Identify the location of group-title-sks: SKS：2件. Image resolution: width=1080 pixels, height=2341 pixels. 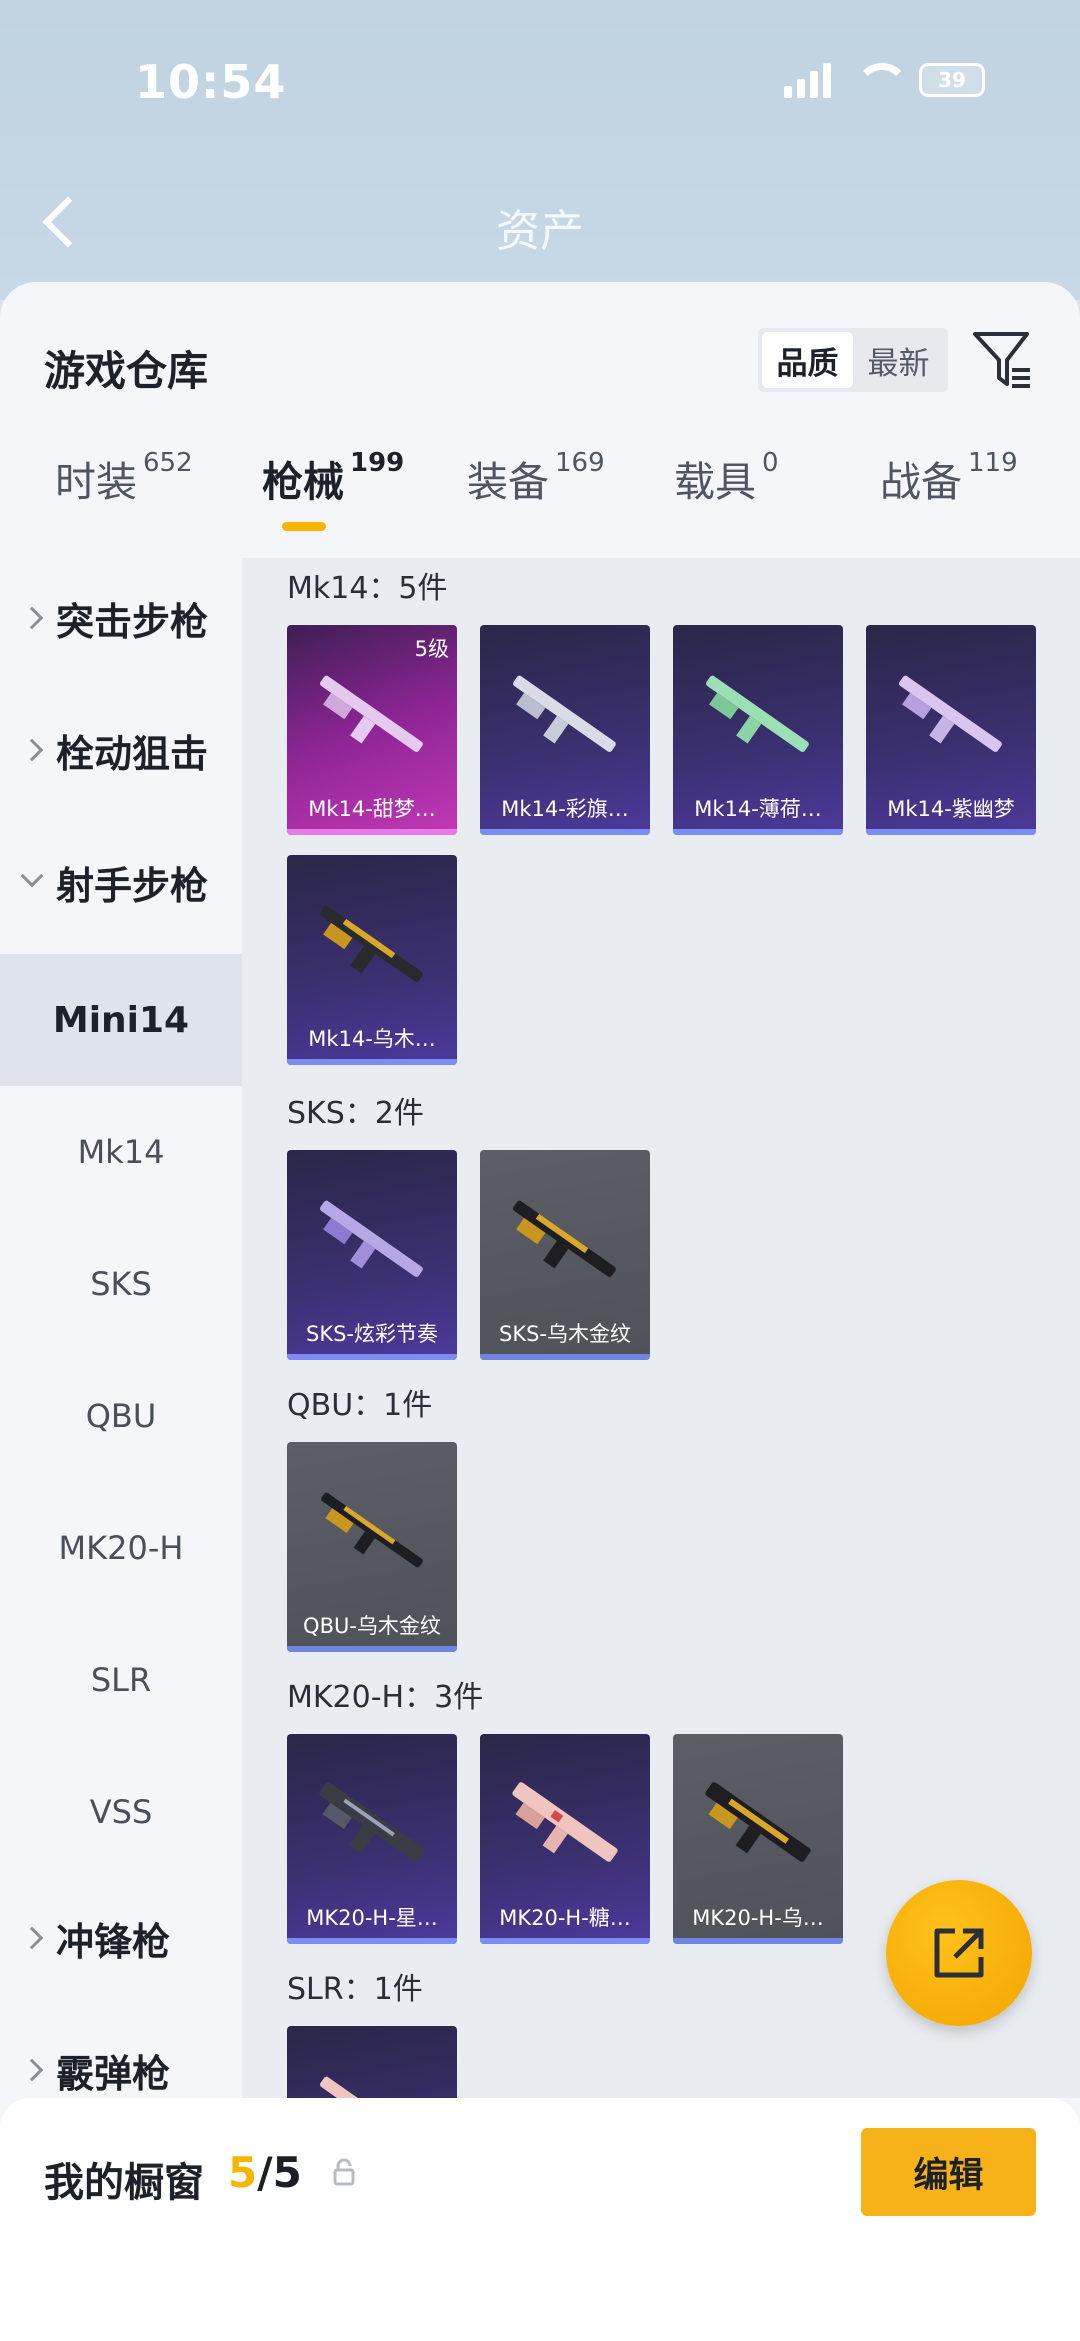
(355, 1113).